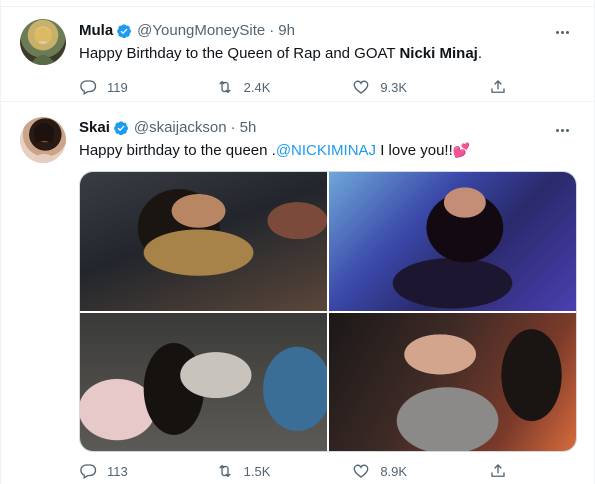 This screenshot has height=484, width=595. Describe the element at coordinates (96, 30) in the screenshot. I see `display-name: Mula` at that location.